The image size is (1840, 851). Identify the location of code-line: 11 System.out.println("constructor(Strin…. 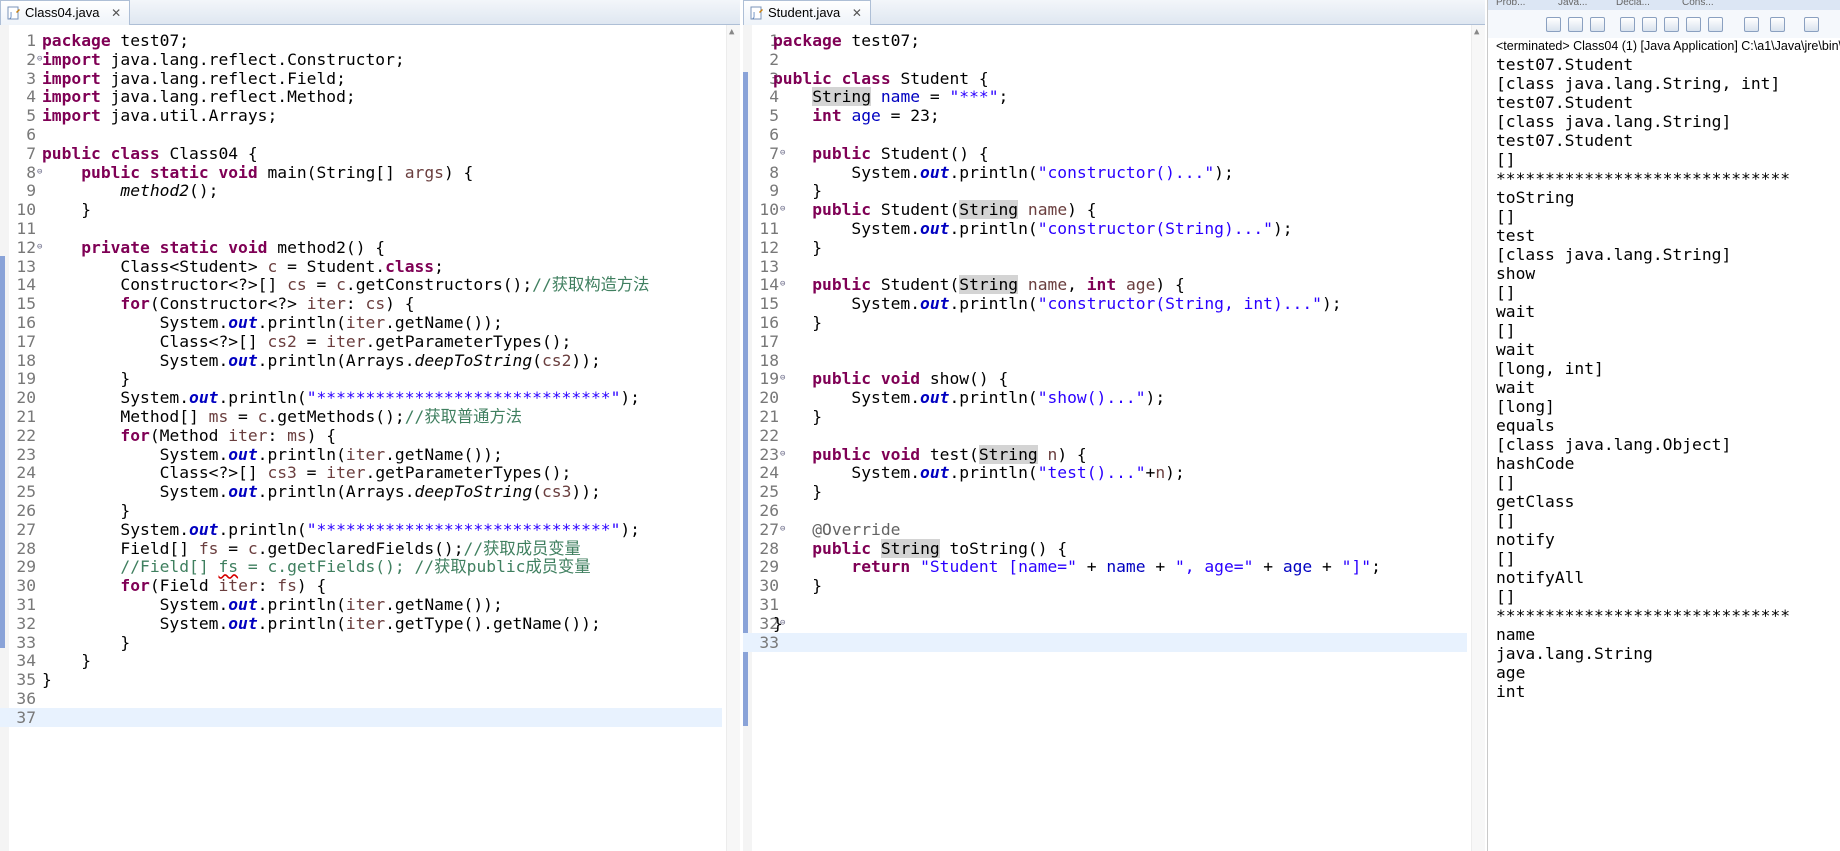
(1105, 228).